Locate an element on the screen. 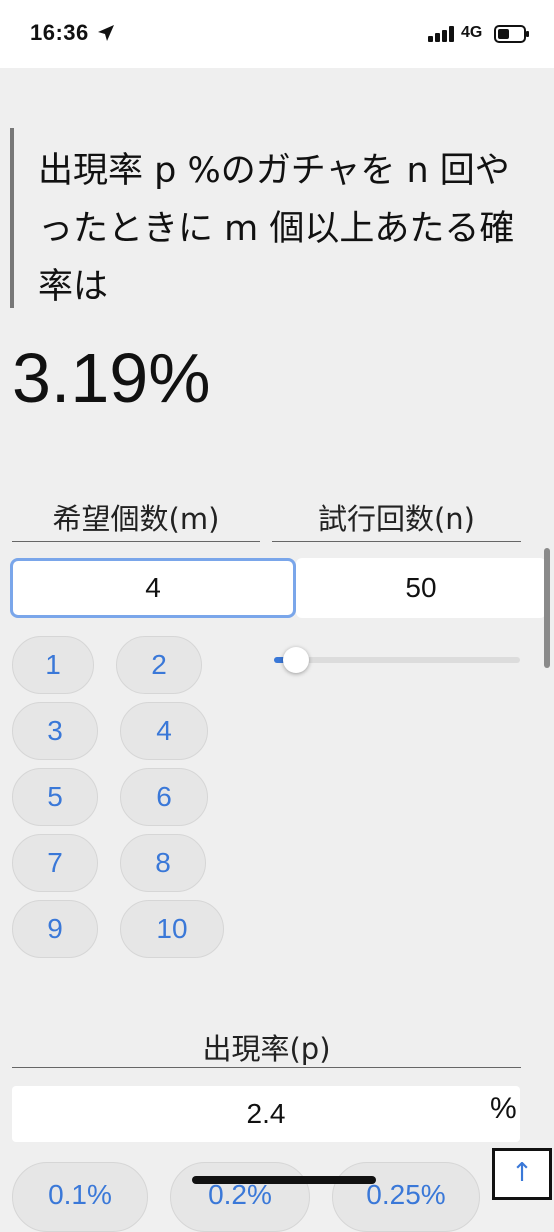  question-blockquote: 出現率 p %のガチャを n 回やったときに m 個以上あたる確率は is located at coordinates (265, 218).